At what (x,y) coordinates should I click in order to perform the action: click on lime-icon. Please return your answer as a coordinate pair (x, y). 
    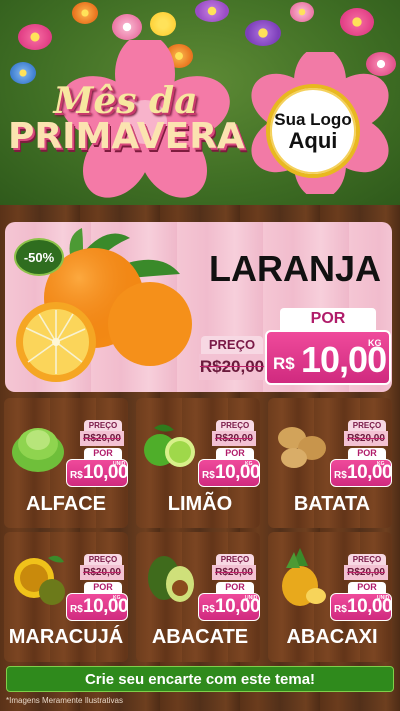
    Looking at the image, I should click on (169, 445).